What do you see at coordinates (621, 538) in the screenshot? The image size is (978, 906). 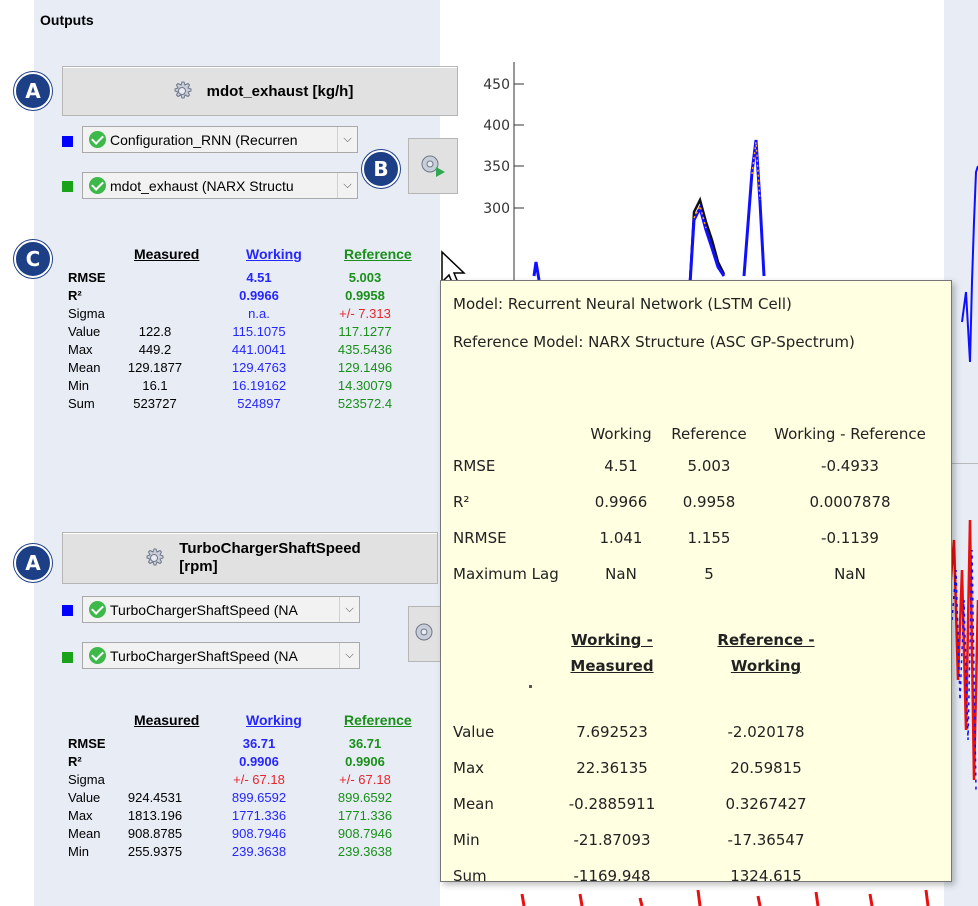 I see `t1-working-value: 1.041` at bounding box center [621, 538].